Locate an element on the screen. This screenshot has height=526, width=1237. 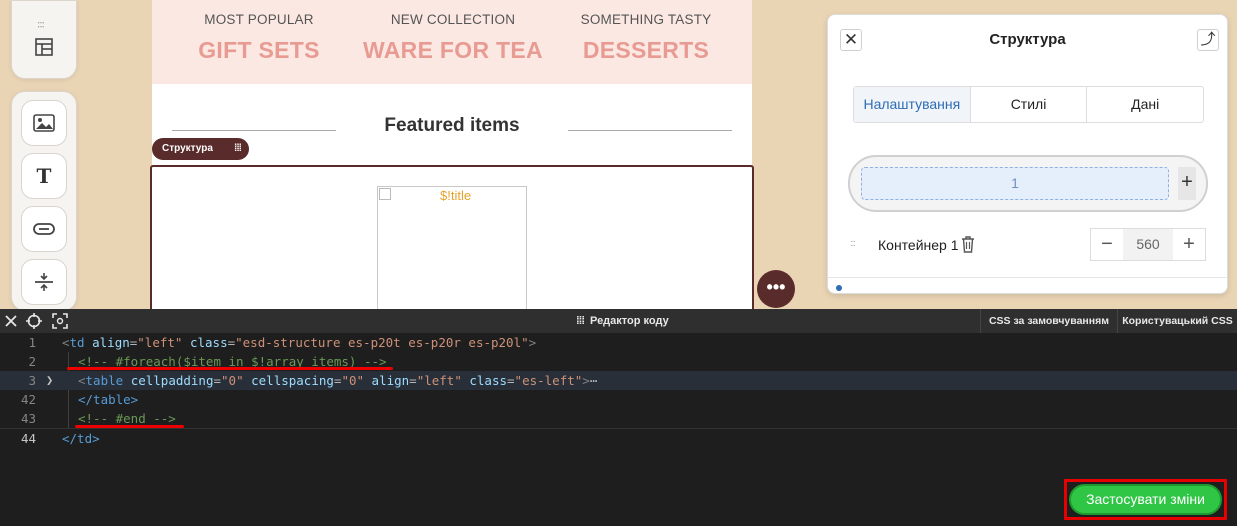
category-title: GIFT SETS is located at coordinates (259, 50).